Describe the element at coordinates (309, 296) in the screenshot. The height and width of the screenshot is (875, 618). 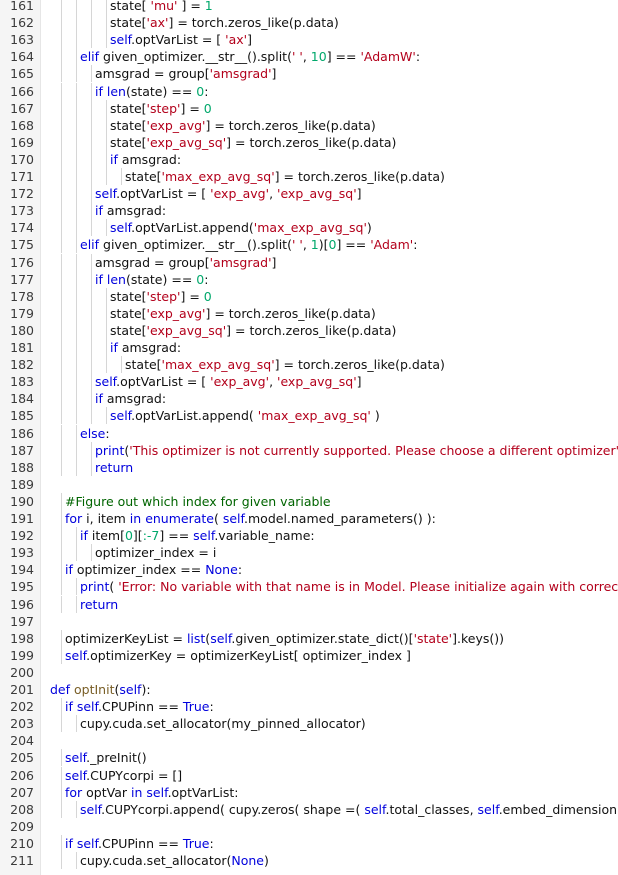
I see `code-line: 178 state['step'] = 0` at that location.